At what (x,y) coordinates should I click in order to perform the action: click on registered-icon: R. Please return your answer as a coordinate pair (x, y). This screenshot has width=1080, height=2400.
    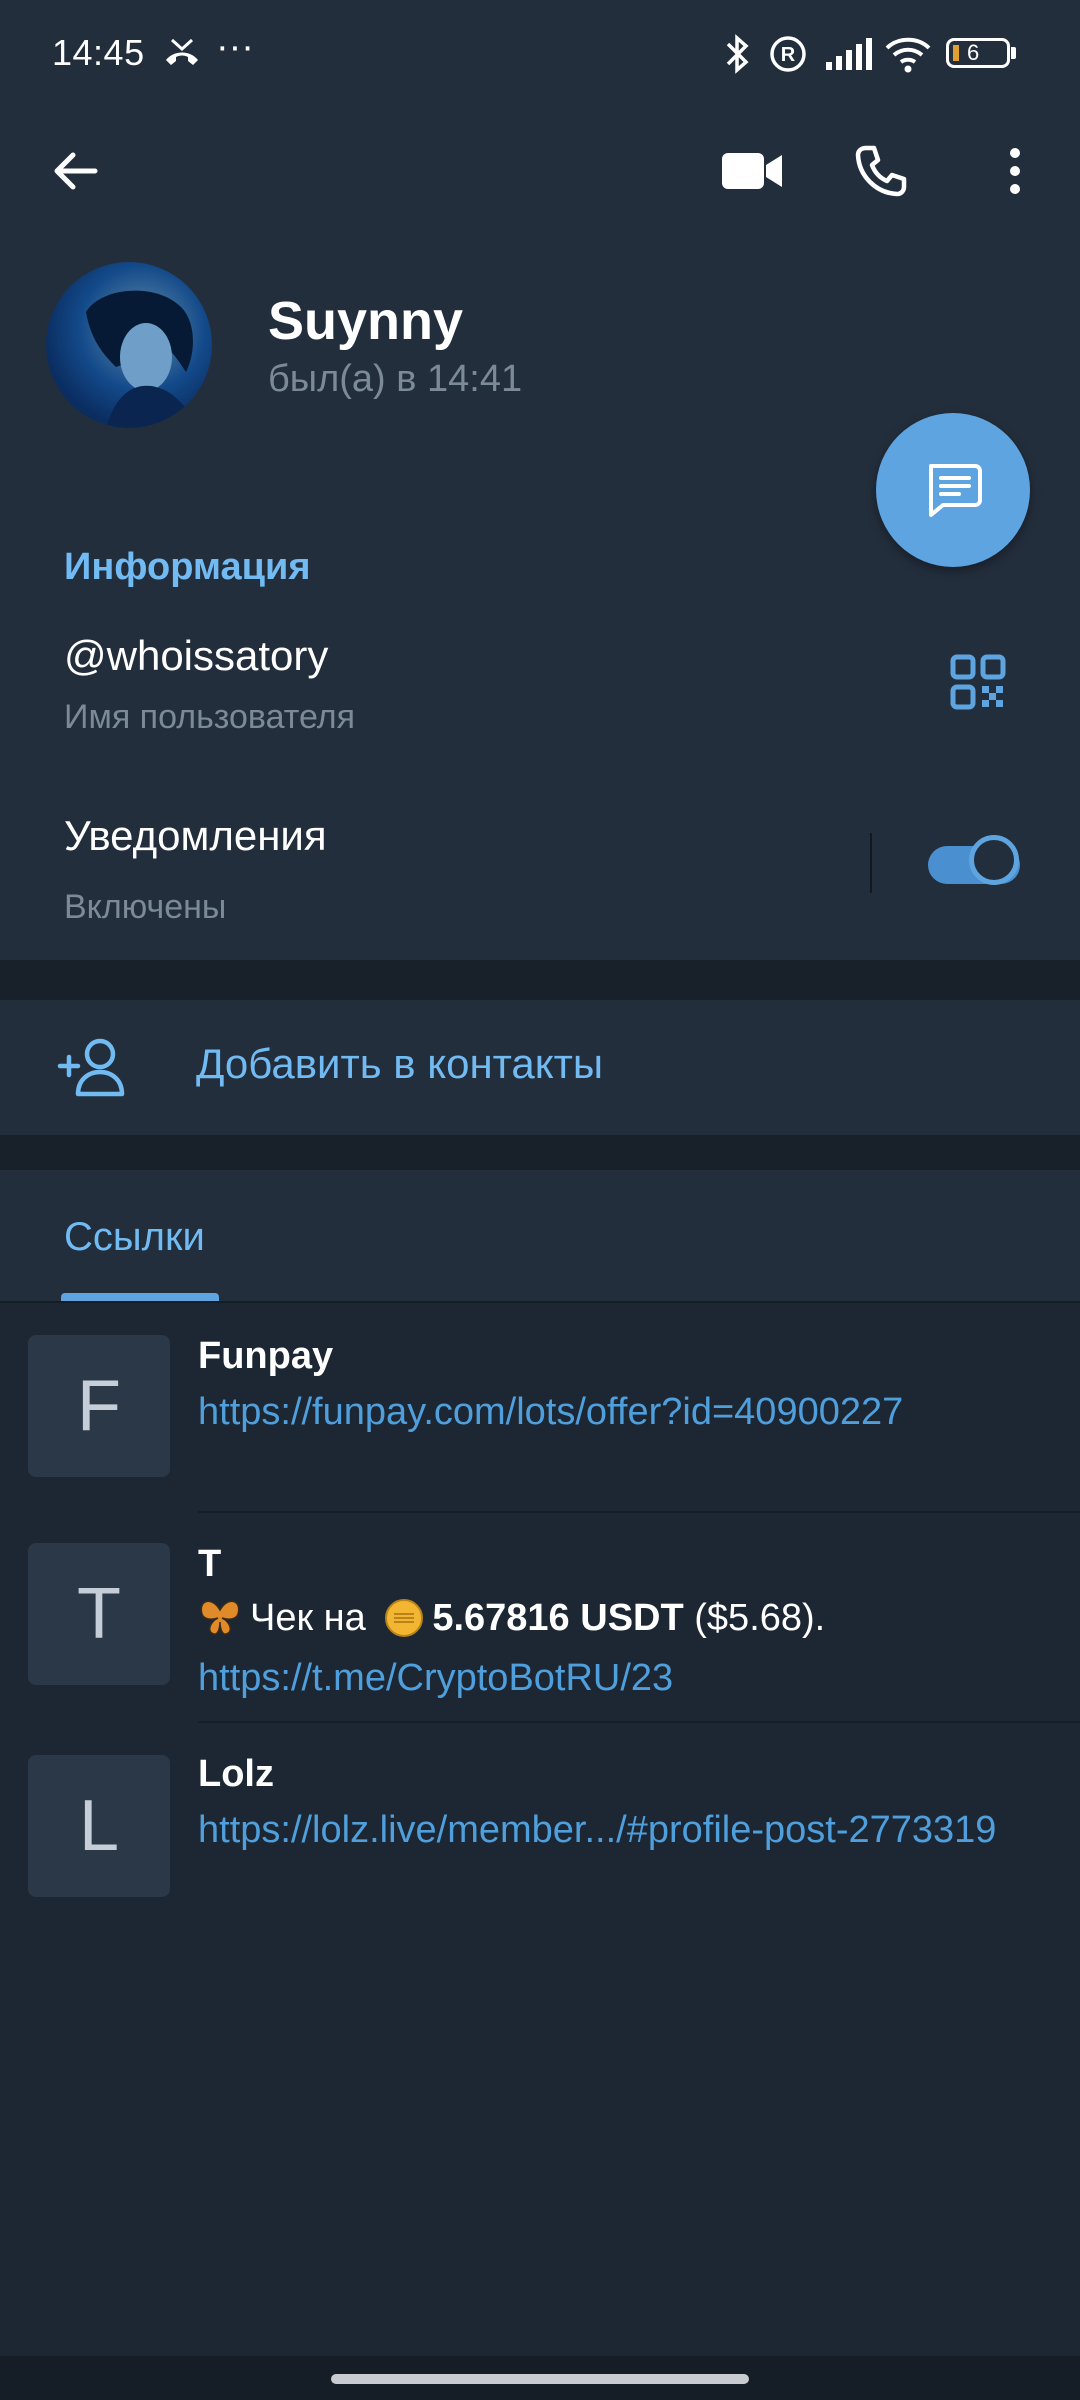
    Looking at the image, I should click on (788, 54).